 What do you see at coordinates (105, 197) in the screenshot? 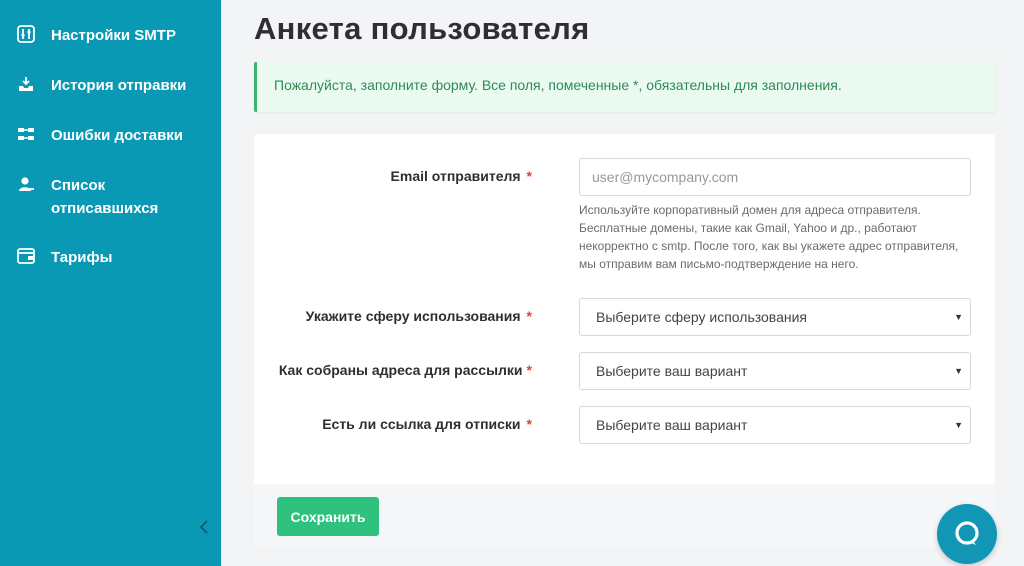
I see `sidebar-item-label: Список отписавшихся` at bounding box center [105, 197].